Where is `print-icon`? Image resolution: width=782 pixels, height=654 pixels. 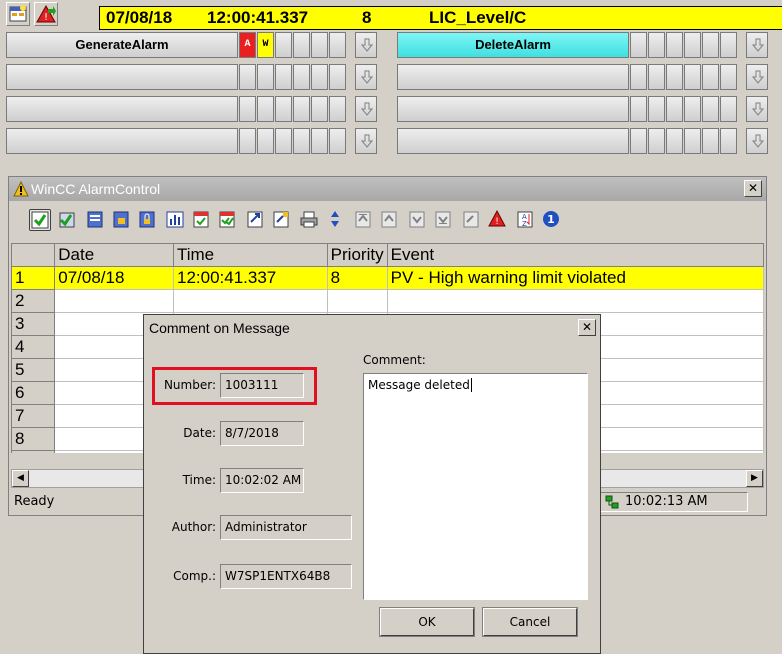
print-icon is located at coordinates (310, 220).